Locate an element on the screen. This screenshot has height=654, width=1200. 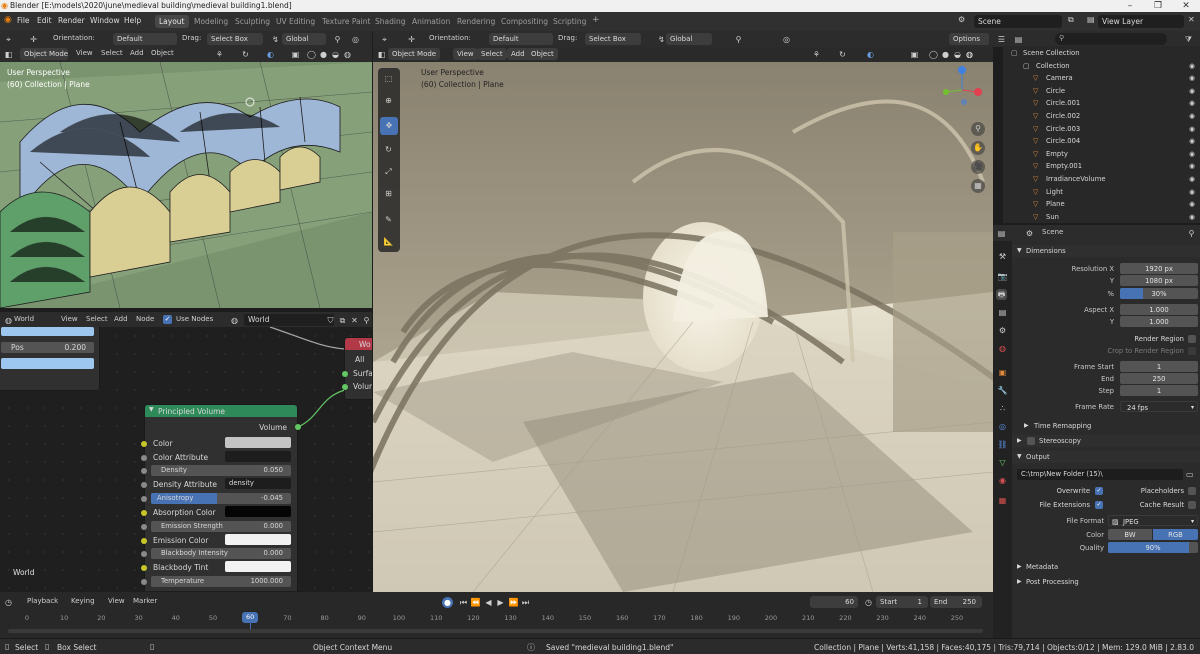
properties-editor-icon: ▤ is located at coordinates (1001, 233).